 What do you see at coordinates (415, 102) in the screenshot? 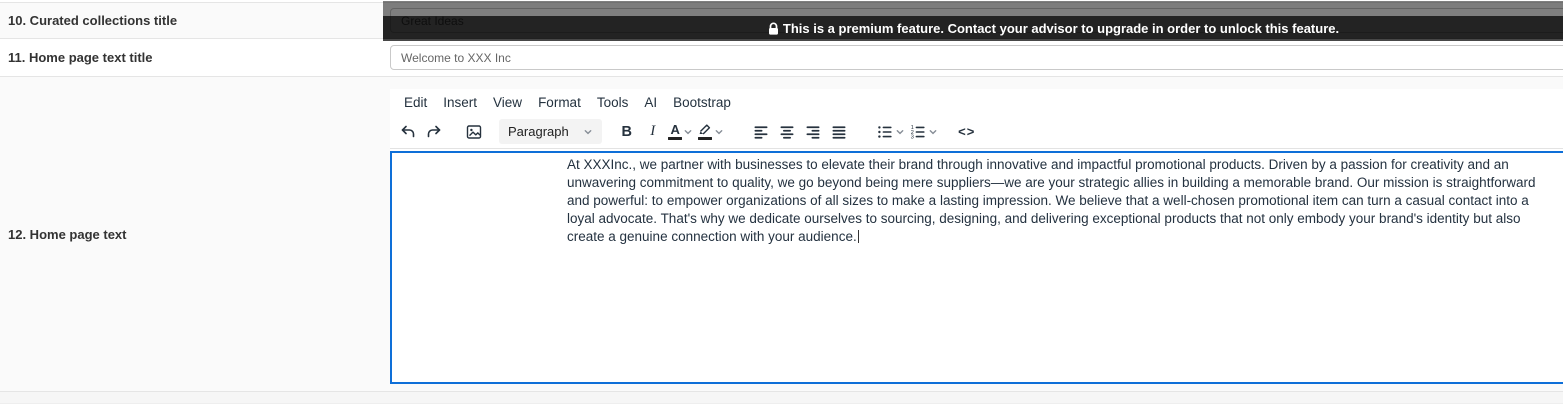
I see `menu-edit: Edit` at bounding box center [415, 102].